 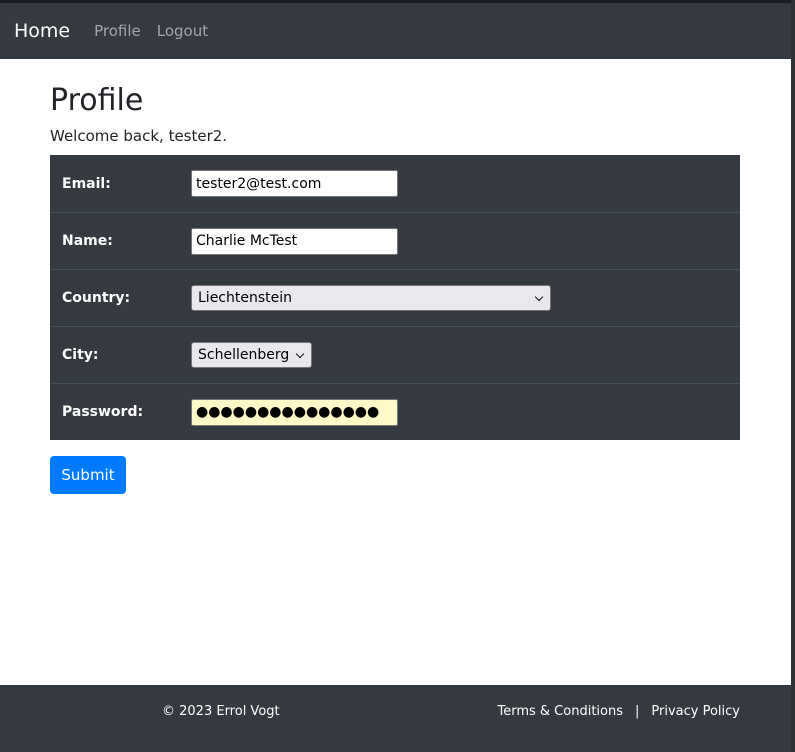 I want to click on welcome-message: Welcome back, tester2., so click(x=139, y=136).